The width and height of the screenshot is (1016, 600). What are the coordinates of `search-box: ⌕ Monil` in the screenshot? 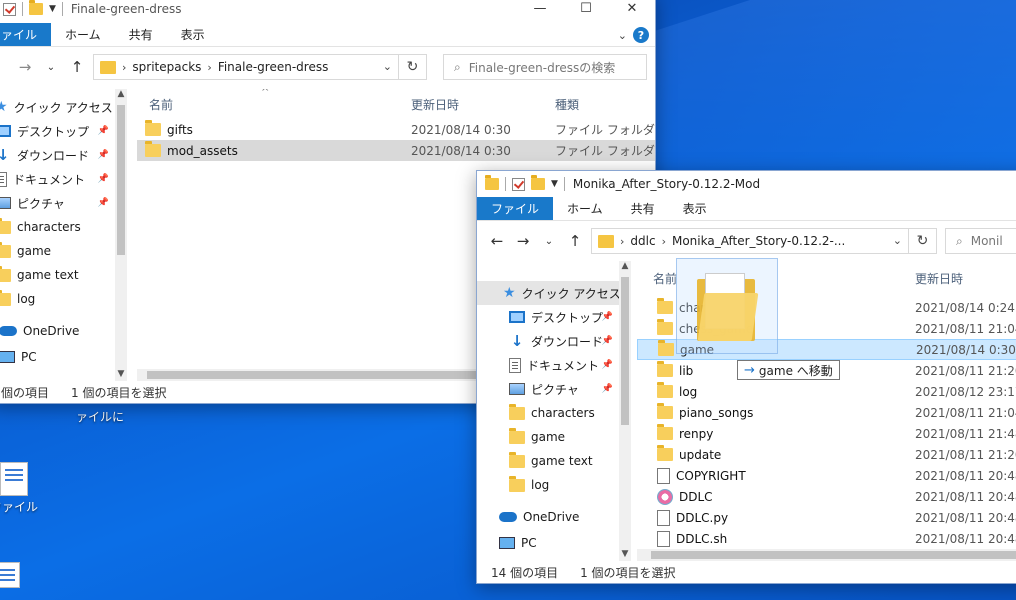 It's located at (980, 241).